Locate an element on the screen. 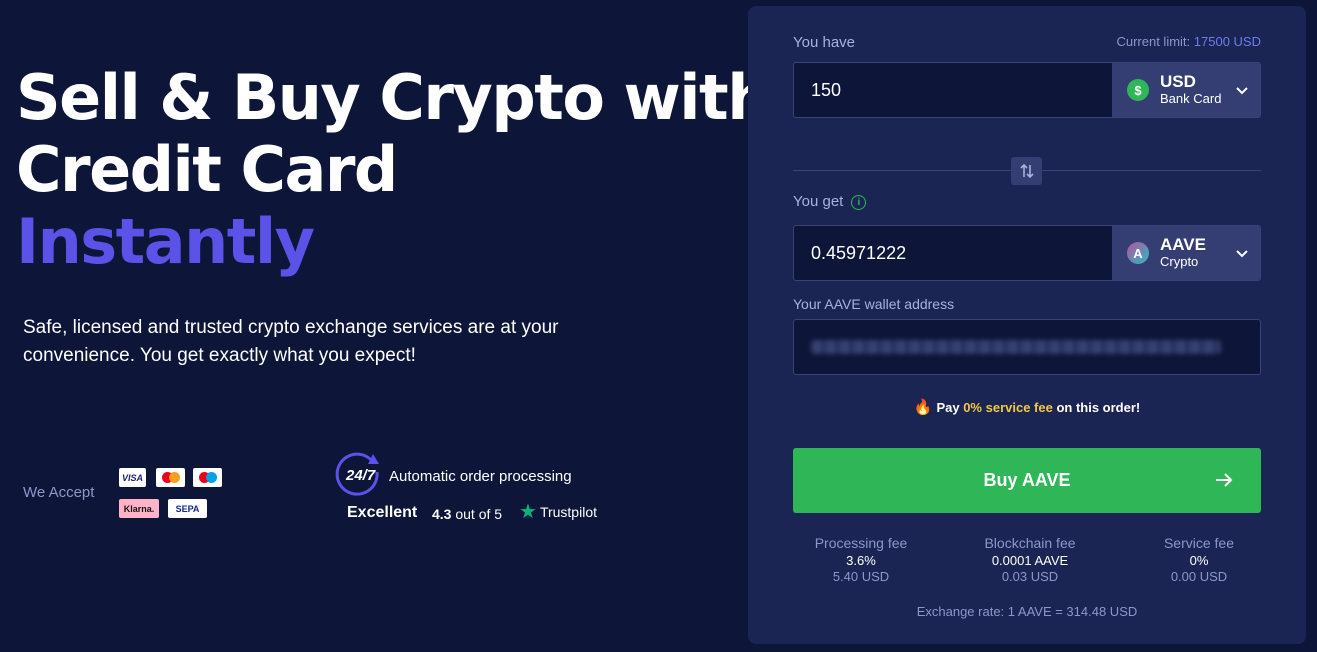 This screenshot has width=1317, height=652. get-method: Crypto is located at coordinates (1179, 261).